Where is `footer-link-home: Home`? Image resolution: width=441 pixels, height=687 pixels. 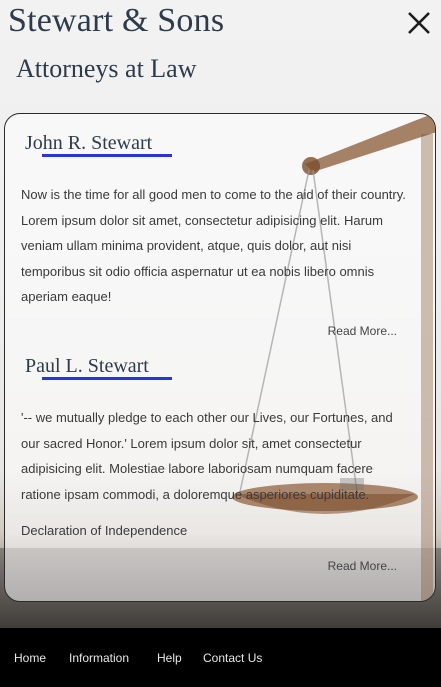
footer-link-home: Home is located at coordinates (30, 658).